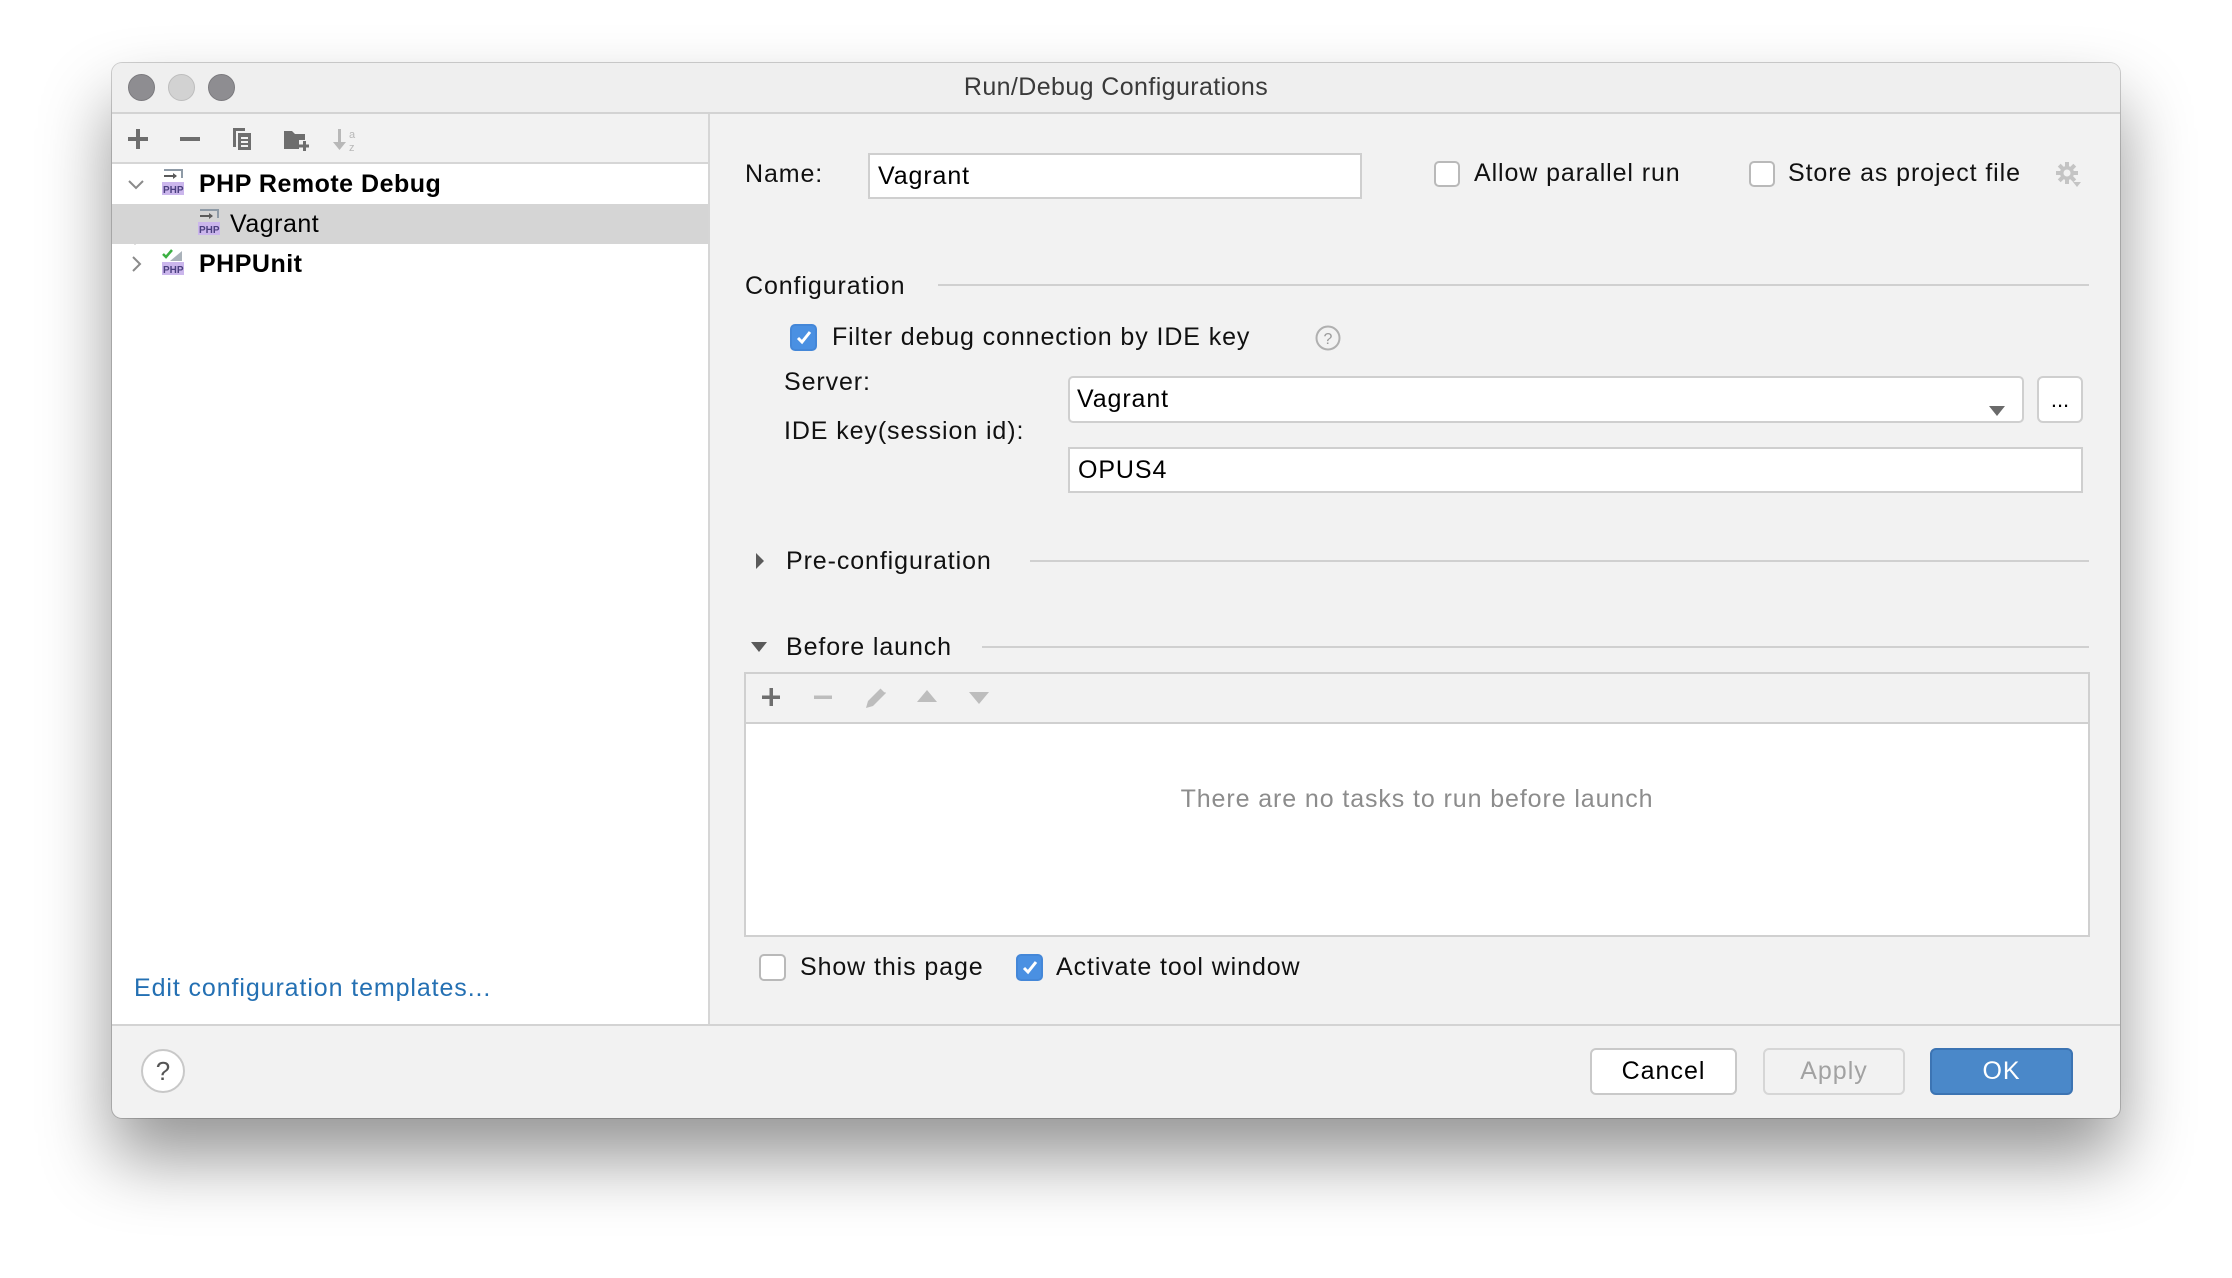 The height and width of the screenshot is (1278, 2232). What do you see at coordinates (927, 698) in the screenshot?
I see `move-task-up-icon` at bounding box center [927, 698].